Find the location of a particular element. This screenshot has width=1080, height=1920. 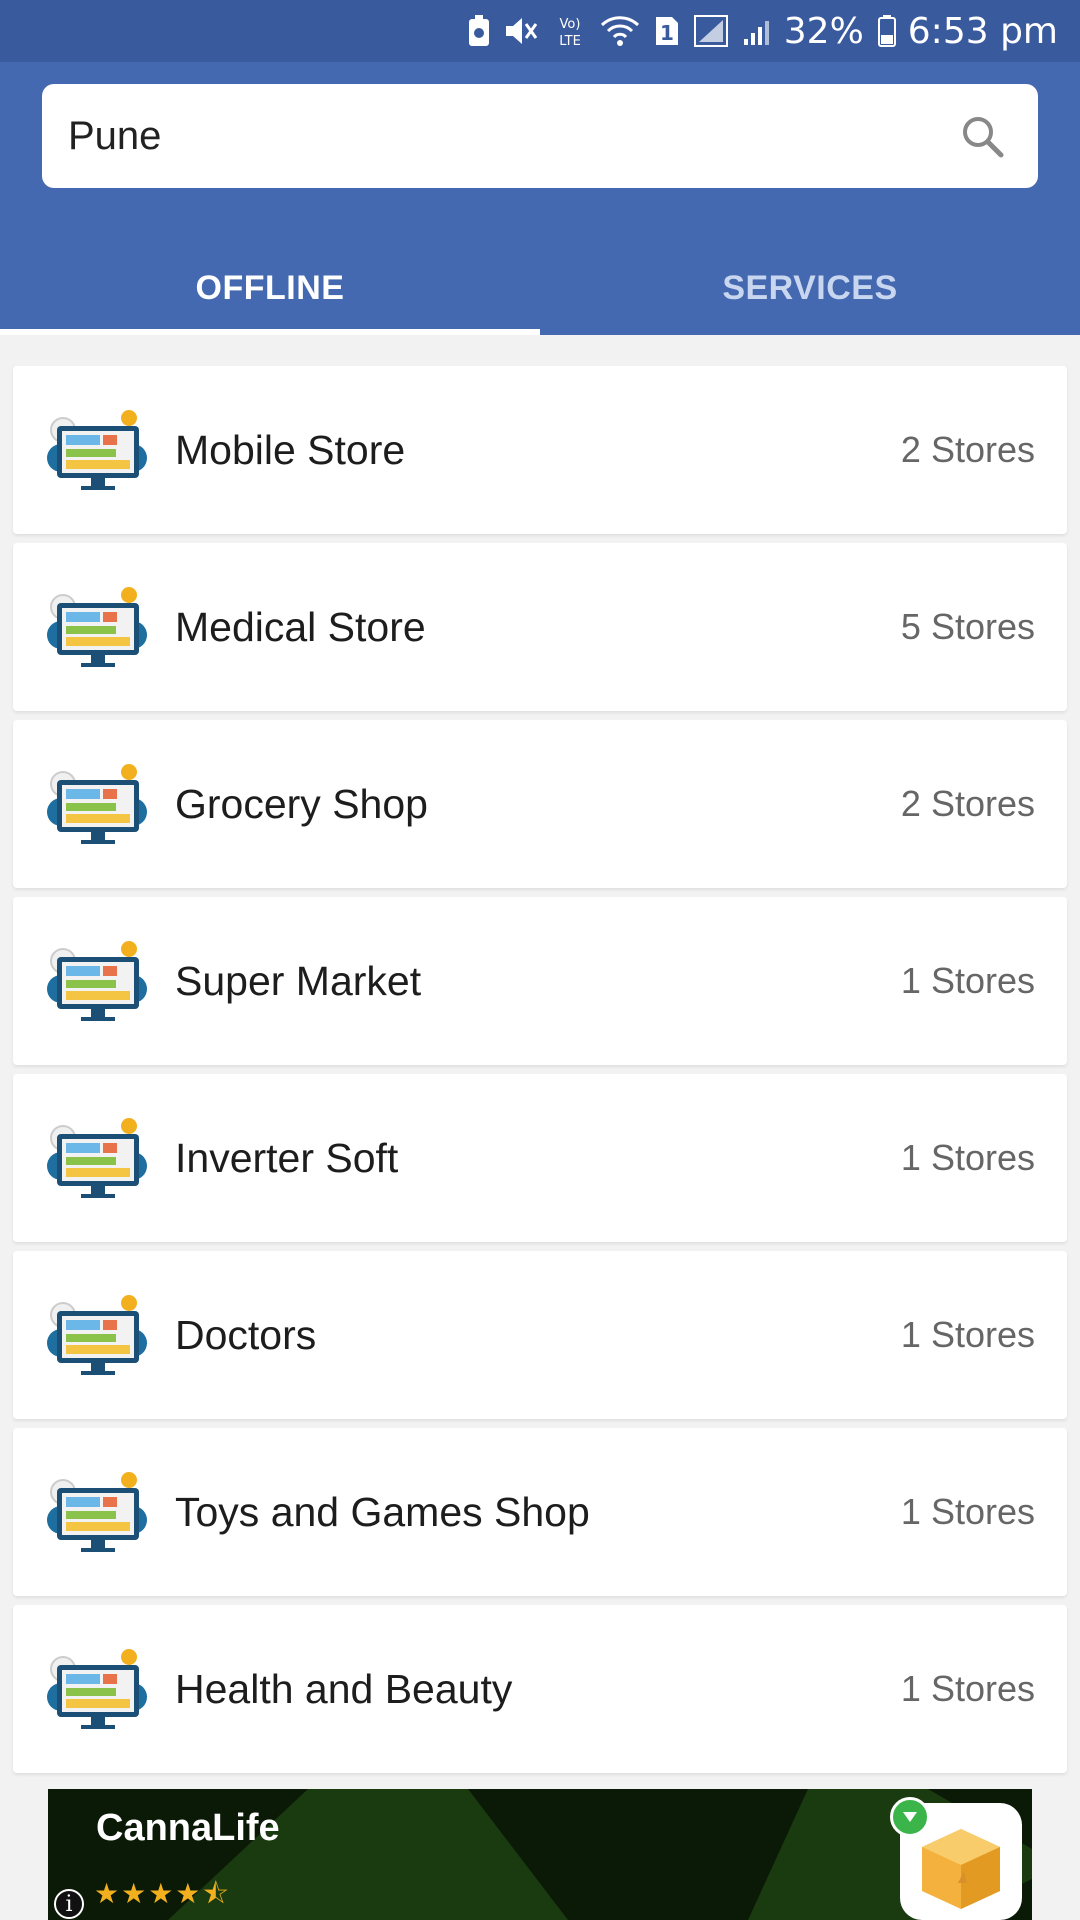

volte-icon: Vo) LTE is located at coordinates (570, 31).